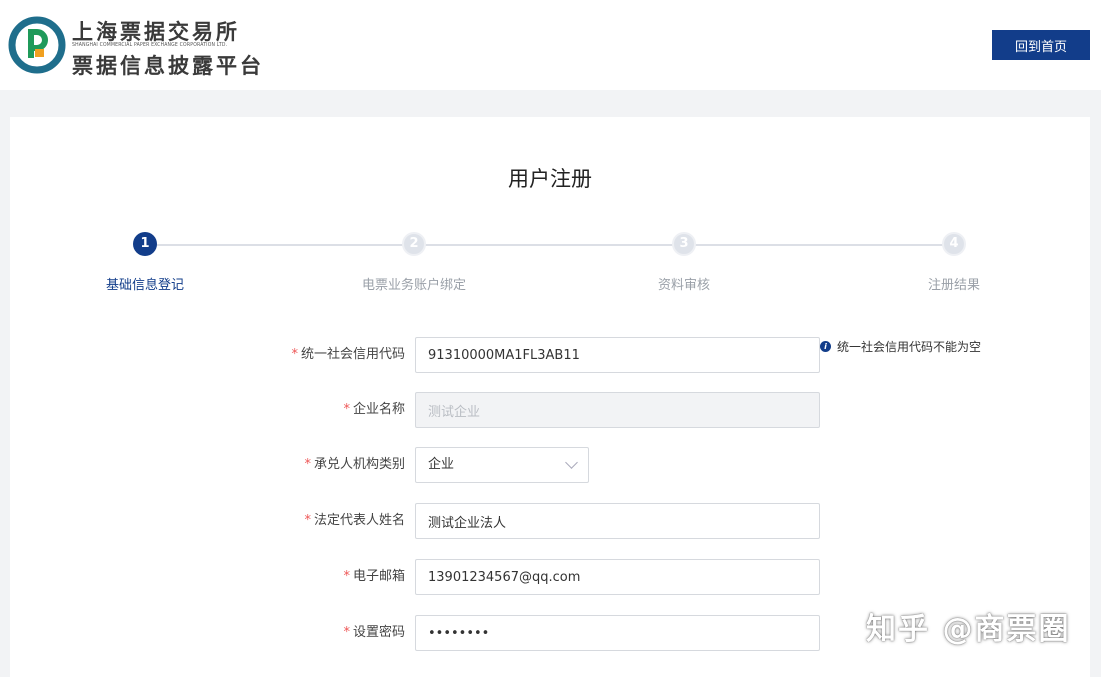 The width and height of the screenshot is (1101, 677). I want to click on company-name-label: * 企业名称, so click(374, 409).